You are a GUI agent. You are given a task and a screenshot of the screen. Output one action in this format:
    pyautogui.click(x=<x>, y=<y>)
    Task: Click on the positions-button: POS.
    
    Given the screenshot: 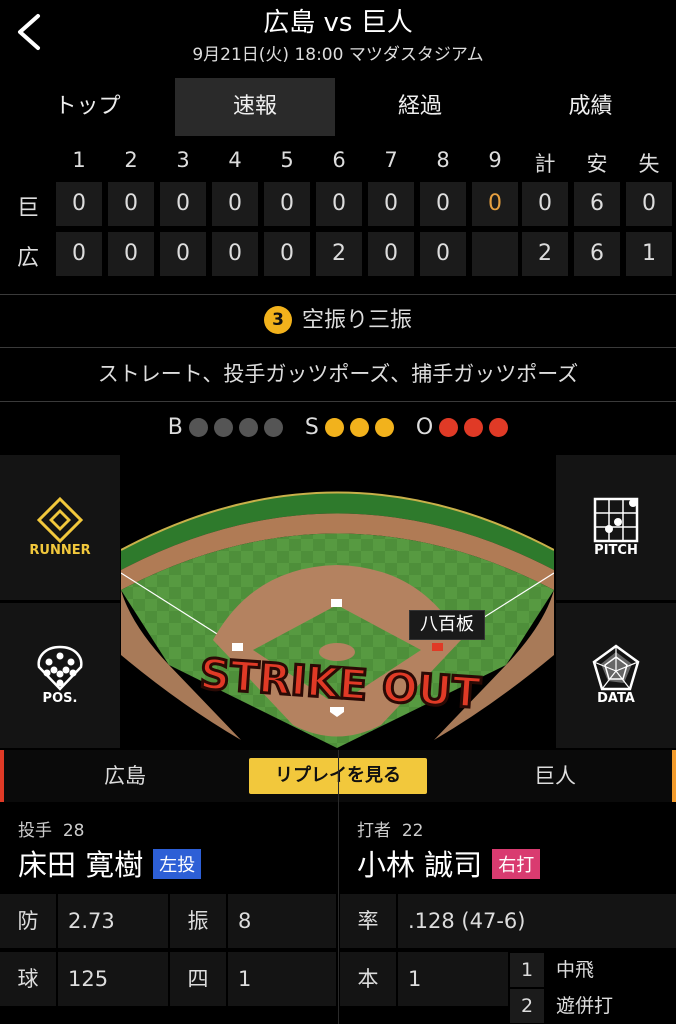 What is the action you would take?
    pyautogui.click(x=60, y=675)
    